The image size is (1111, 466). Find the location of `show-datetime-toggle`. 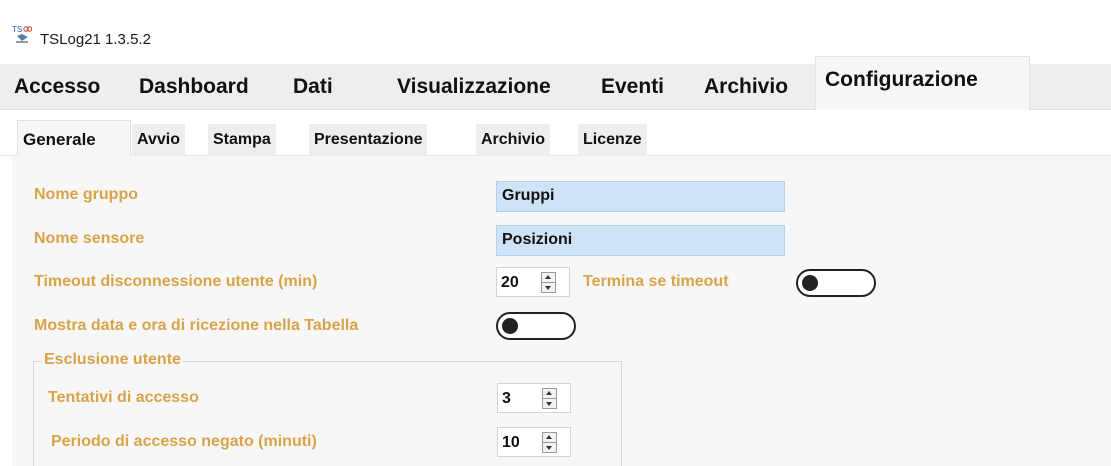

show-datetime-toggle is located at coordinates (536, 326).